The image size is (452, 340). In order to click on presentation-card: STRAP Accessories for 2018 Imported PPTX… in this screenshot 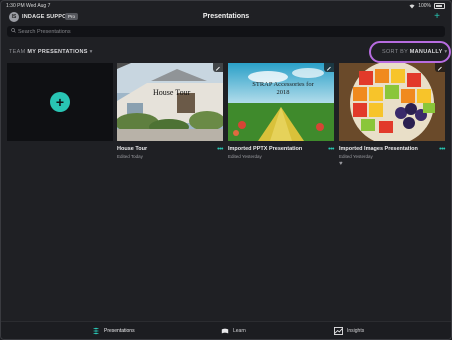, I will do `click(281, 111)`.